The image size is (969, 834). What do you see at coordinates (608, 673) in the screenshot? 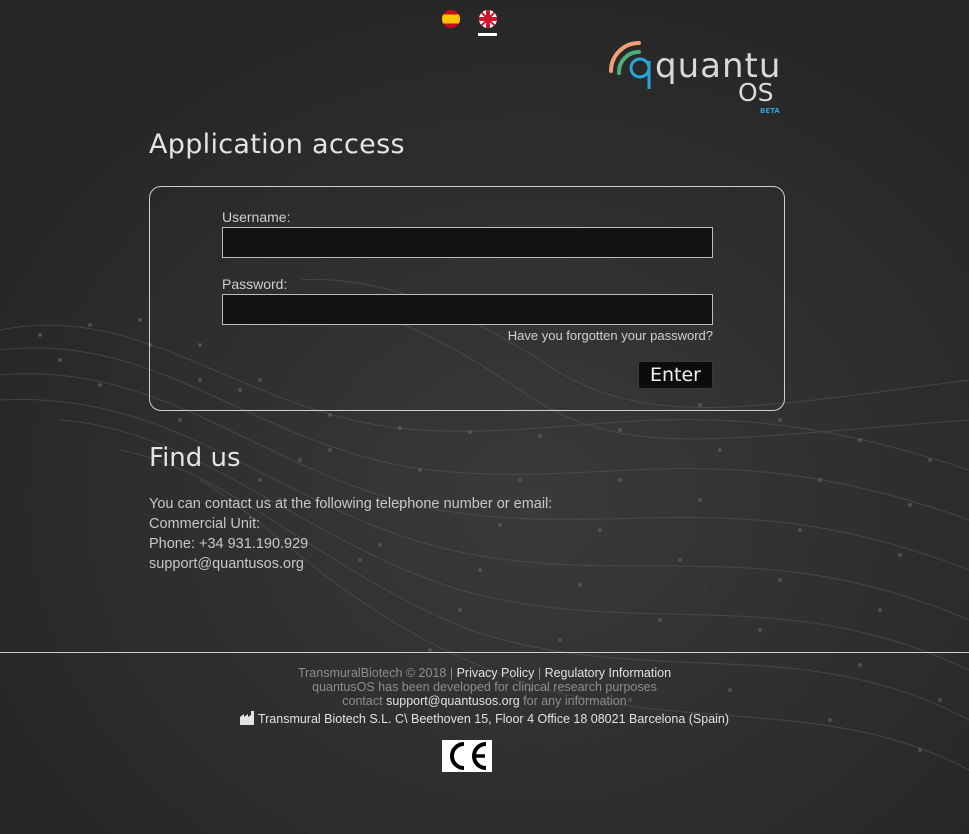
I see `regulatory-information-link: Regulatory Information` at bounding box center [608, 673].